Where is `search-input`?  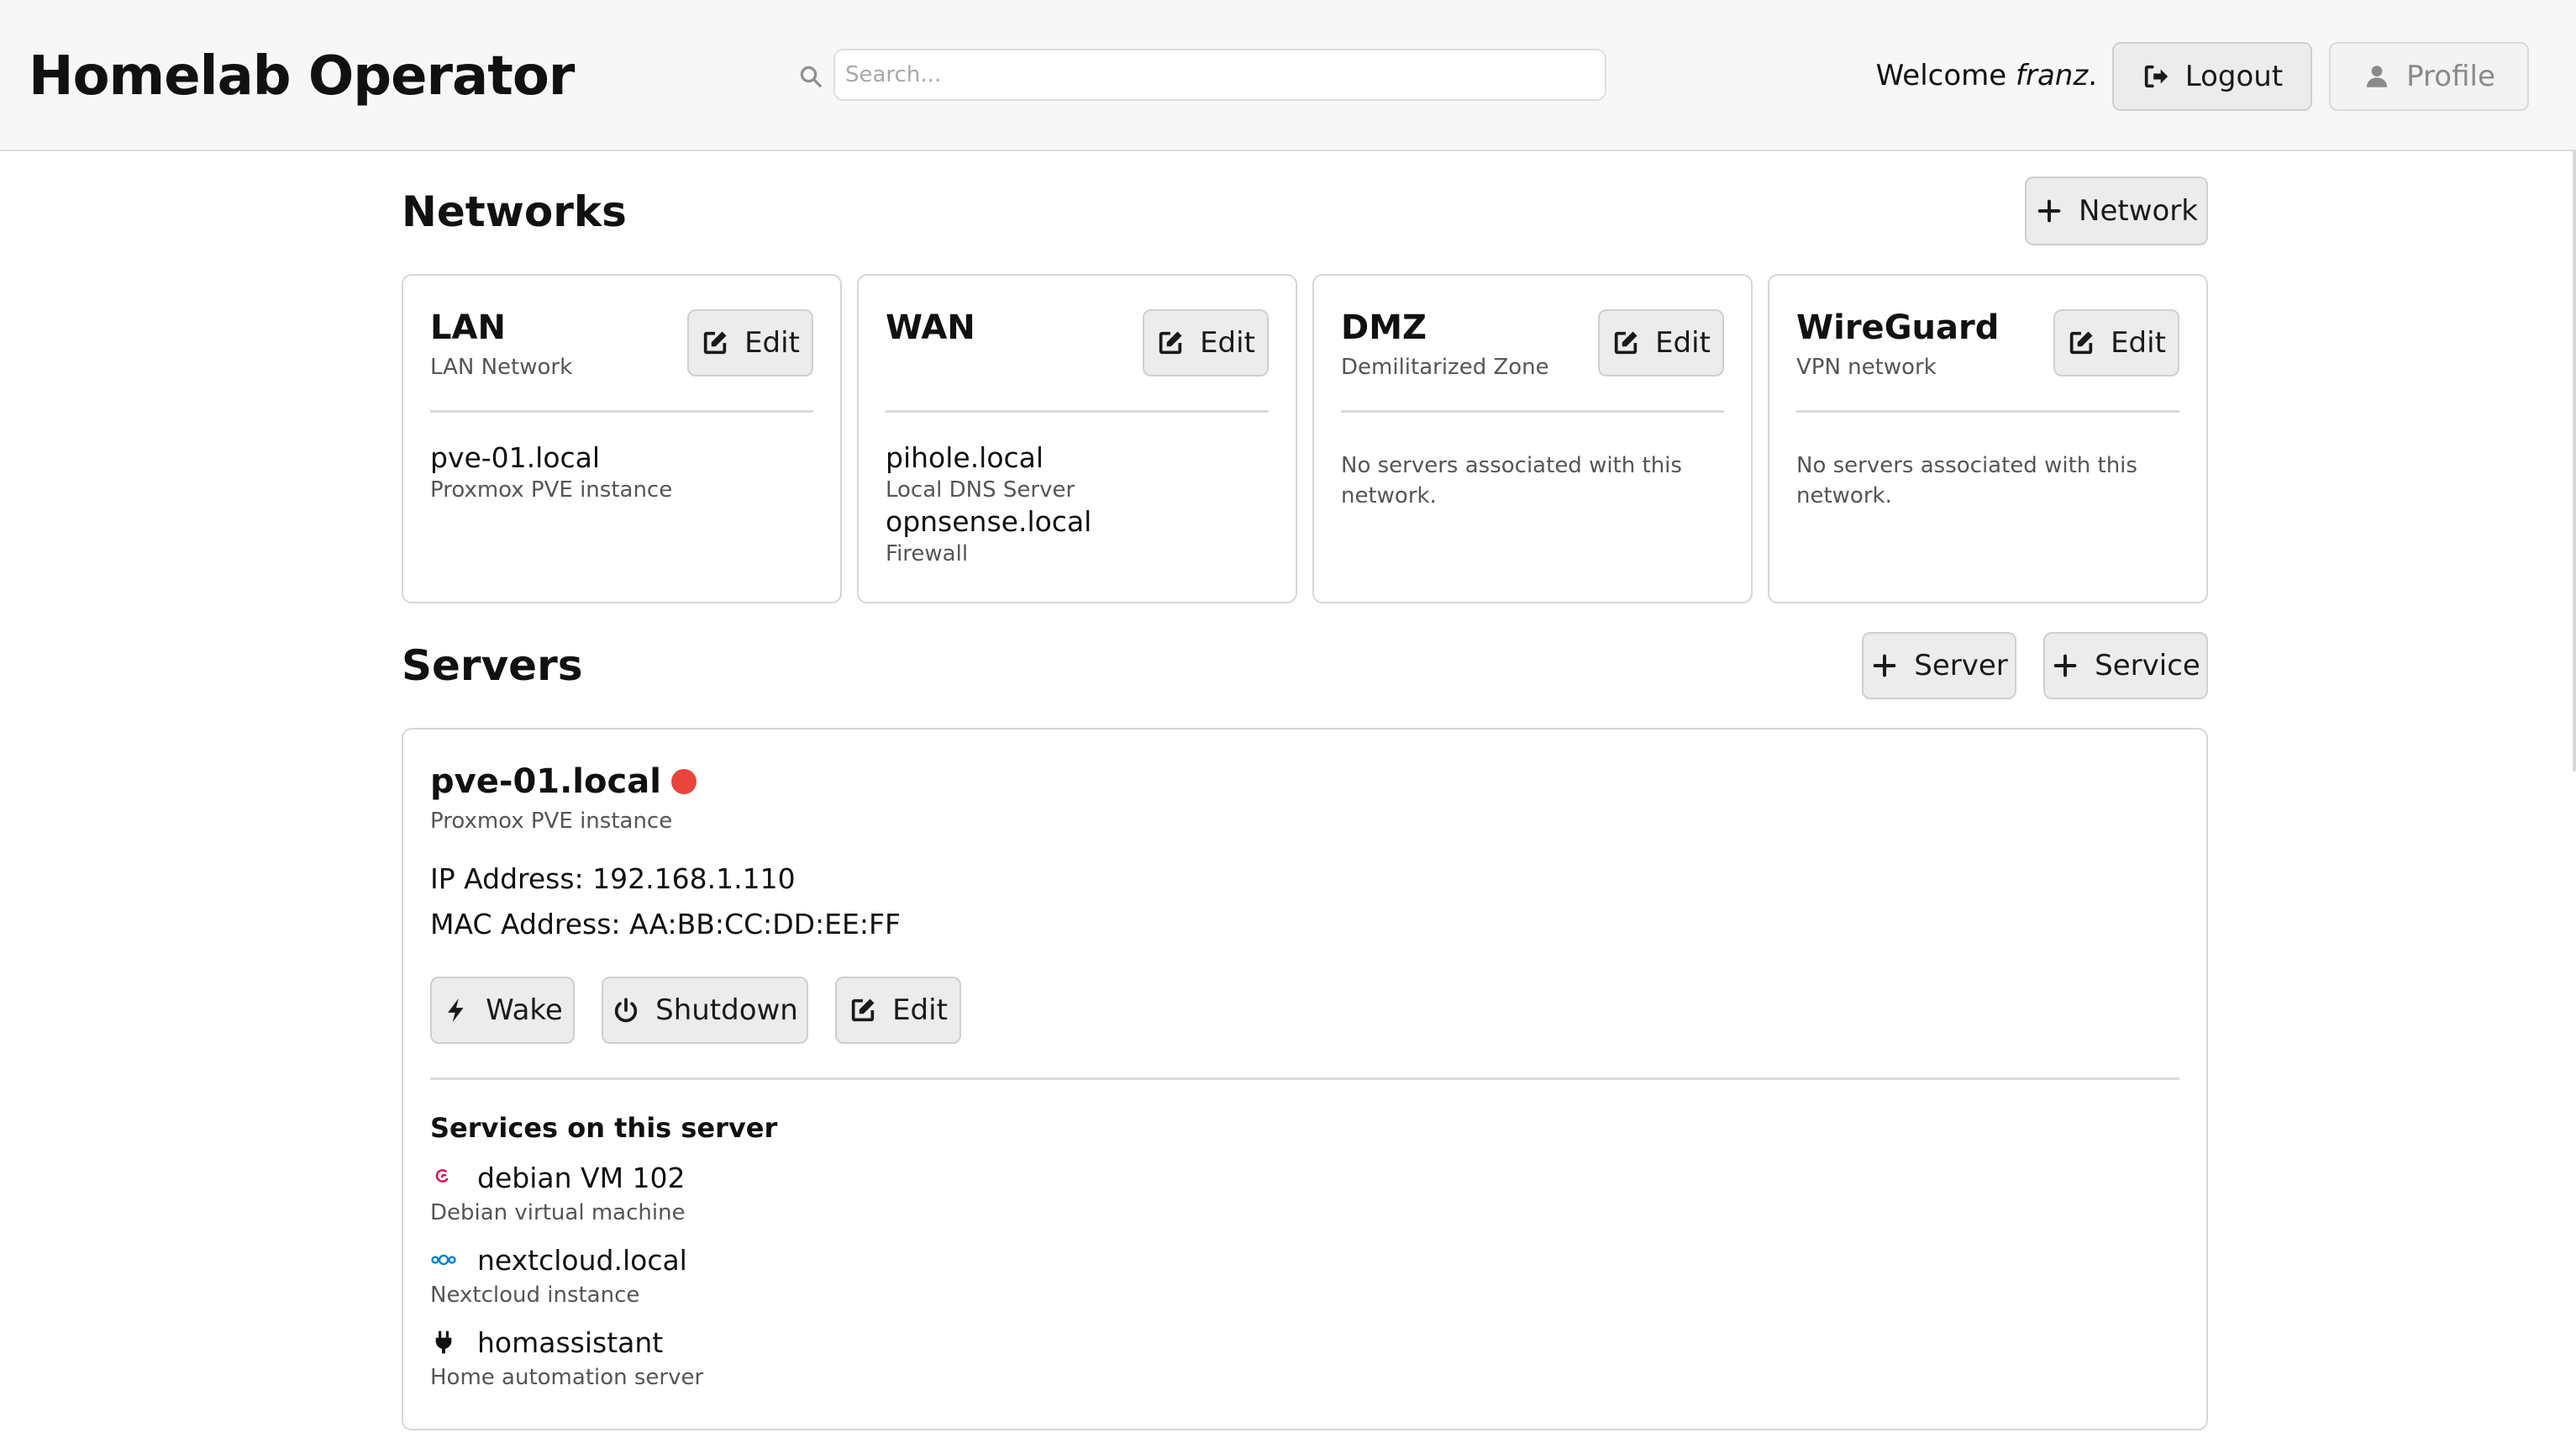 search-input is located at coordinates (1219, 75).